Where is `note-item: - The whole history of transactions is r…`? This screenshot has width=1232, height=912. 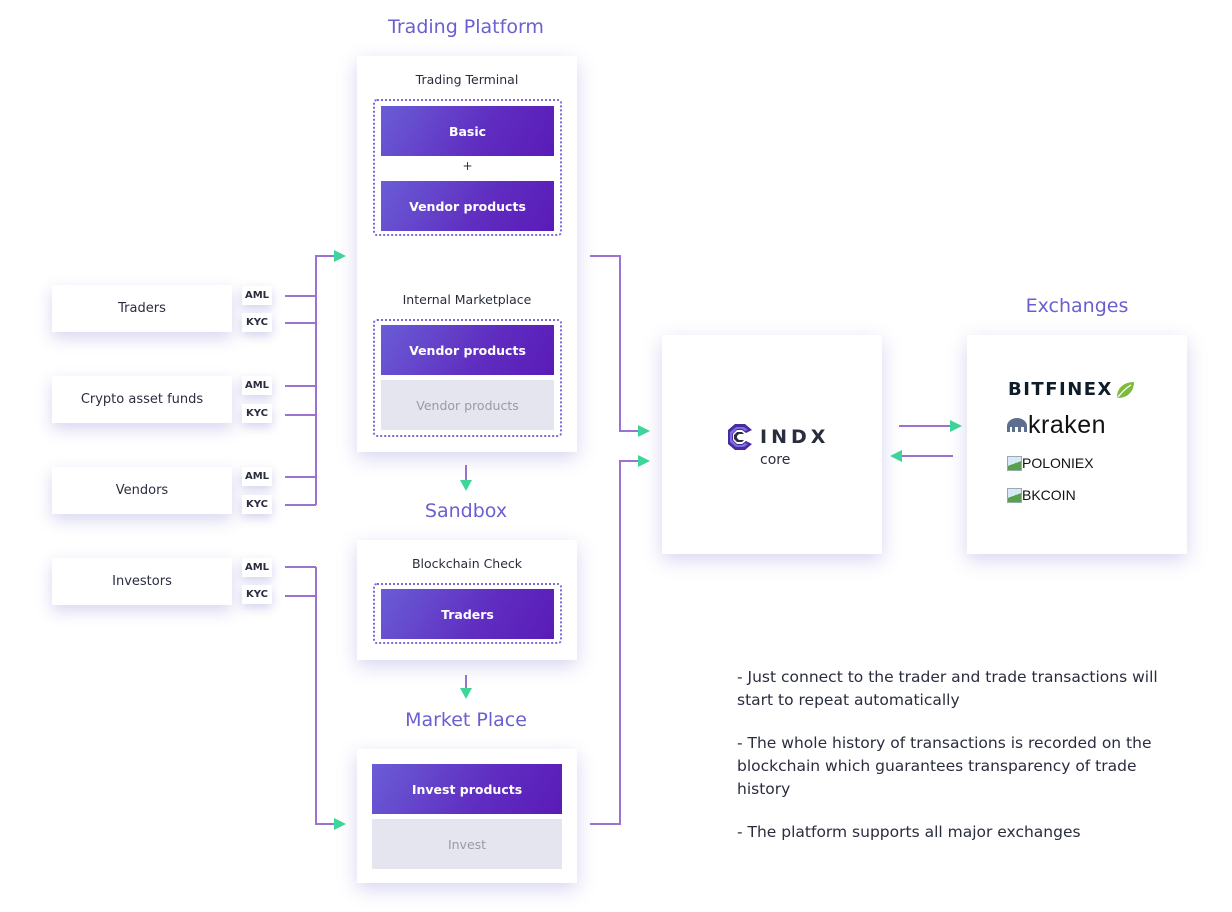 note-item: - The whole history of transactions is r… is located at coordinates (944, 766).